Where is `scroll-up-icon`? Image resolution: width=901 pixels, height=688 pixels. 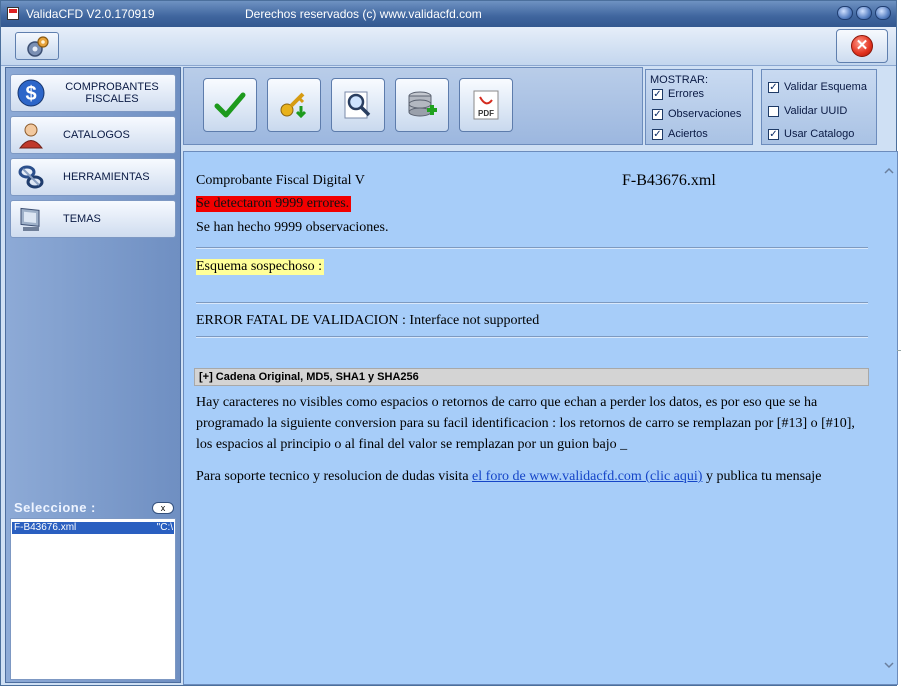
scroll-up-icon is located at coordinates (889, 171).